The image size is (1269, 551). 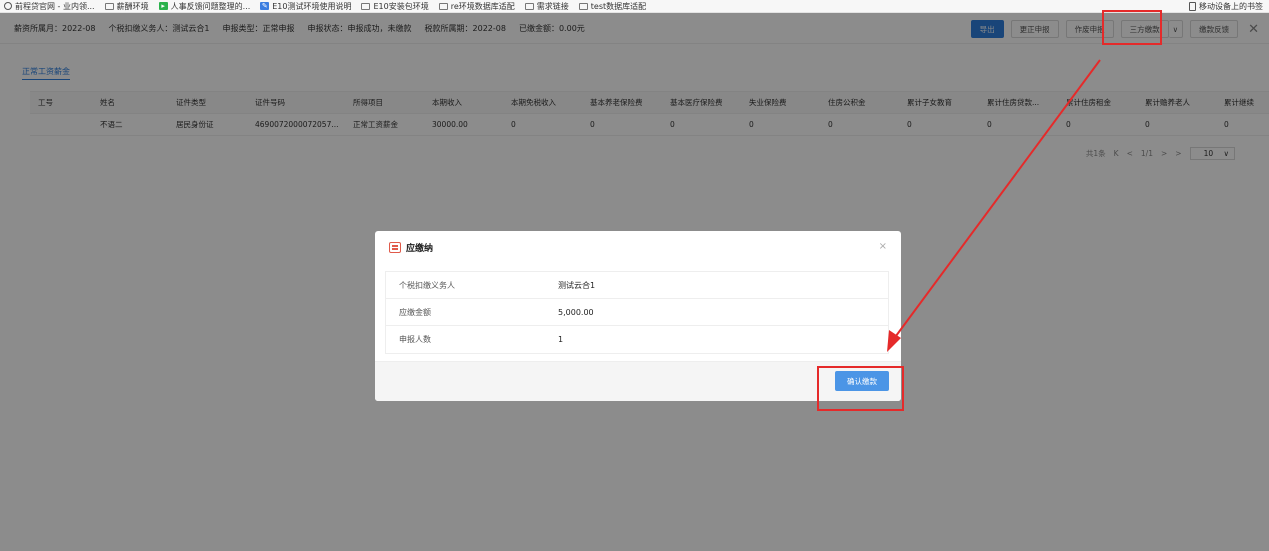 What do you see at coordinates (395, 6) in the screenshot?
I see `bookmark-item: E10安装包环境` at bounding box center [395, 6].